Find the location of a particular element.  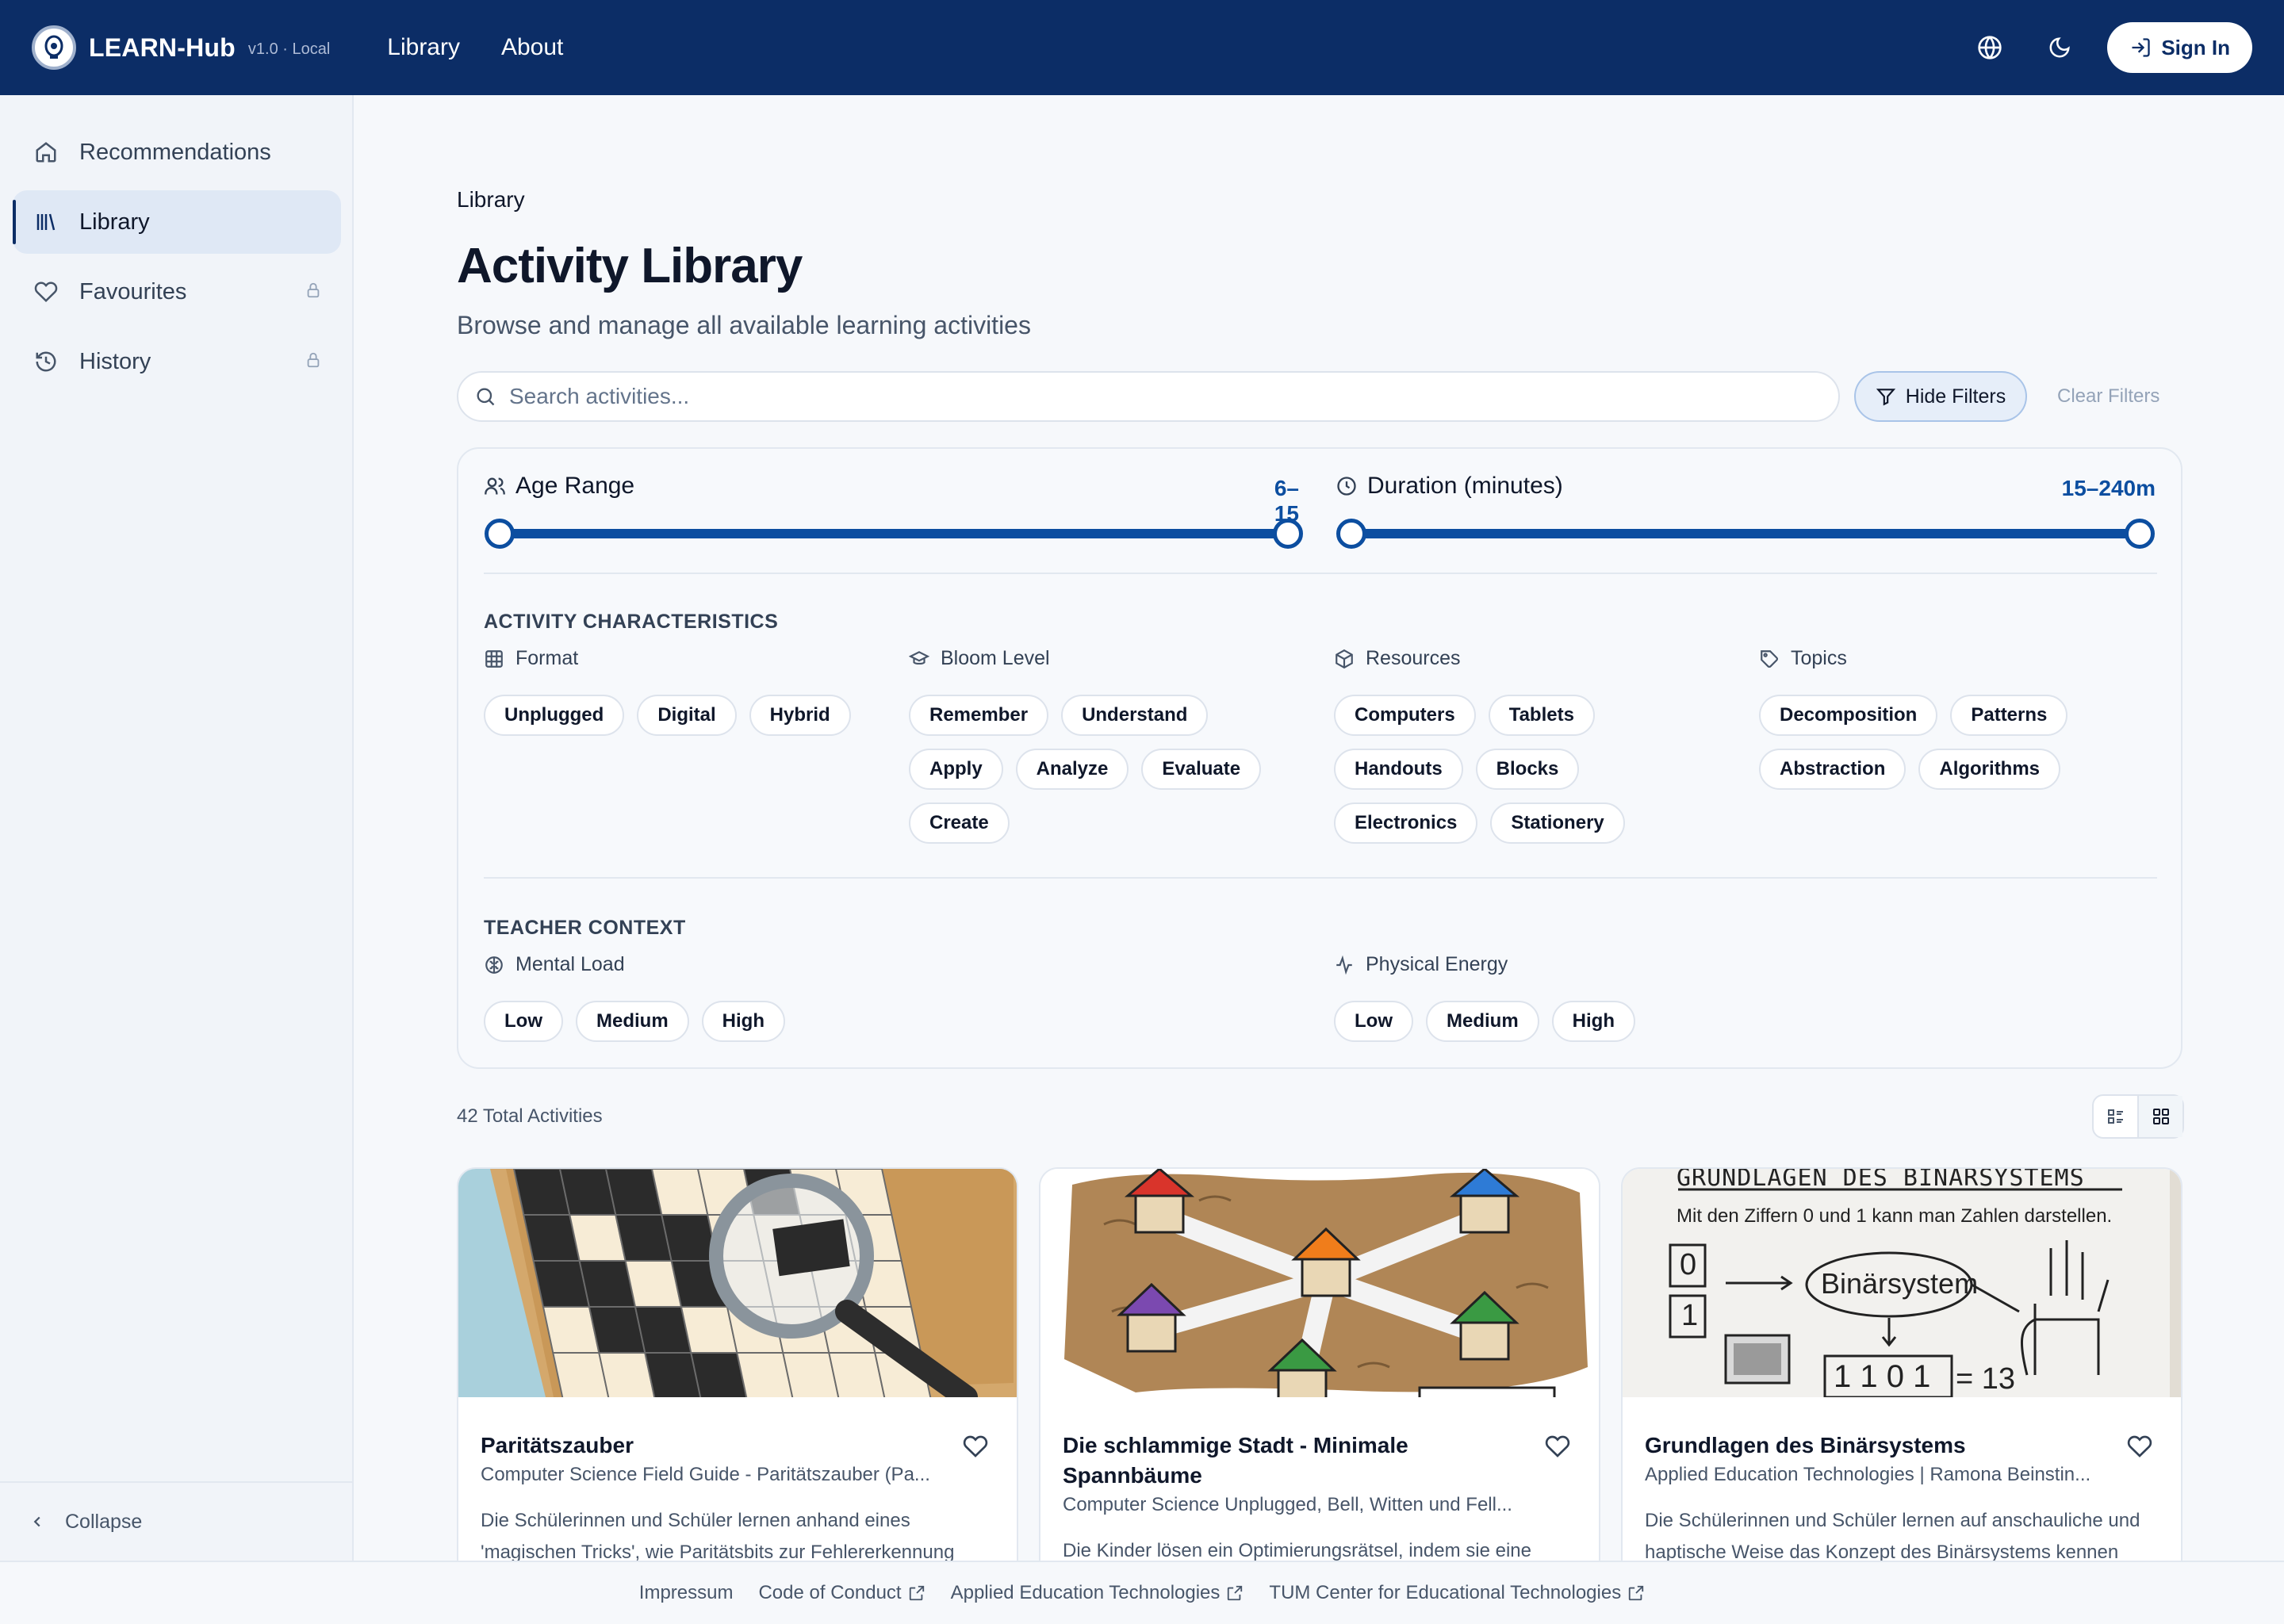

age-range-track is located at coordinates (894, 533).